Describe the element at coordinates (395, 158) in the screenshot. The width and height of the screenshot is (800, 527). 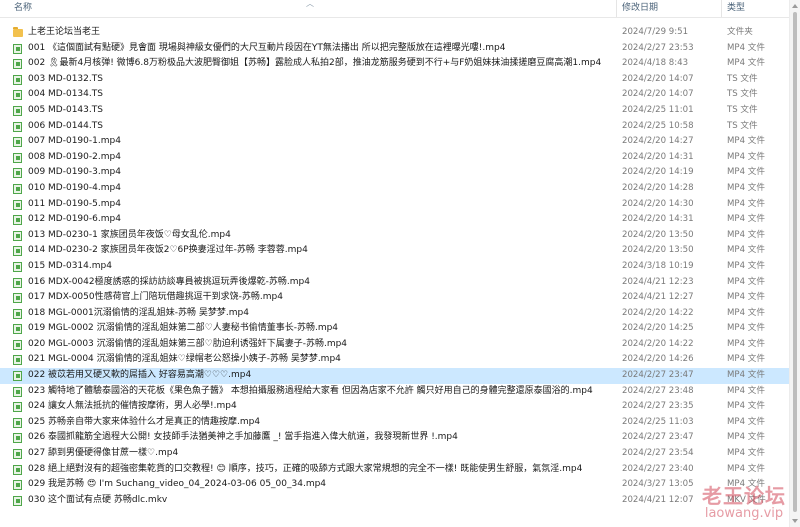
I see `file-row: 008 MD-0190-2.mp4 2024/2/20 14:31 MP4 文件` at that location.